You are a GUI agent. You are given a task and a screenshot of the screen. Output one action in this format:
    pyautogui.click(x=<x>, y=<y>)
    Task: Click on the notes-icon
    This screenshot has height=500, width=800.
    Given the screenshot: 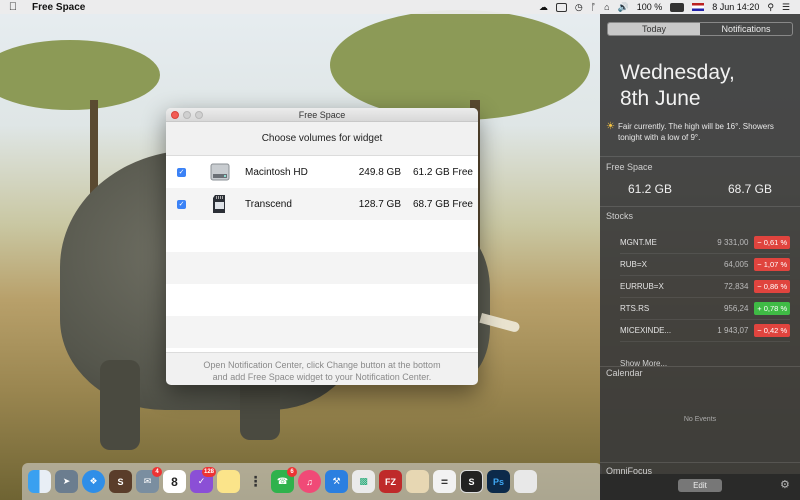 What is the action you would take?
    pyautogui.click(x=228, y=481)
    